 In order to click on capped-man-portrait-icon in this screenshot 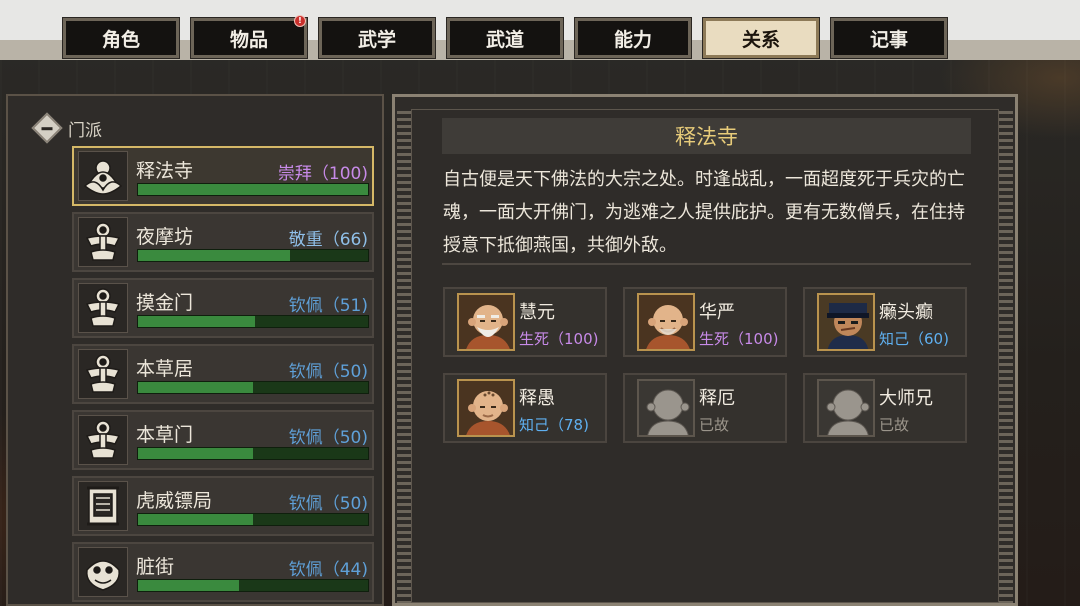, I will do `click(846, 322)`.